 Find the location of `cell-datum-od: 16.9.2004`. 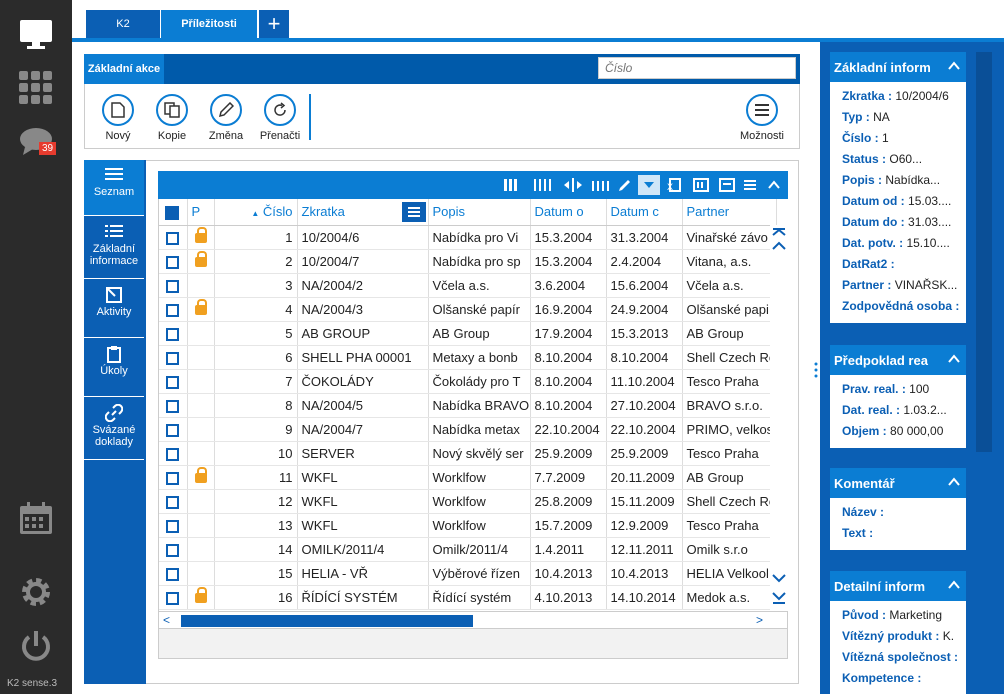

cell-datum-od: 16.9.2004 is located at coordinates (568, 309).